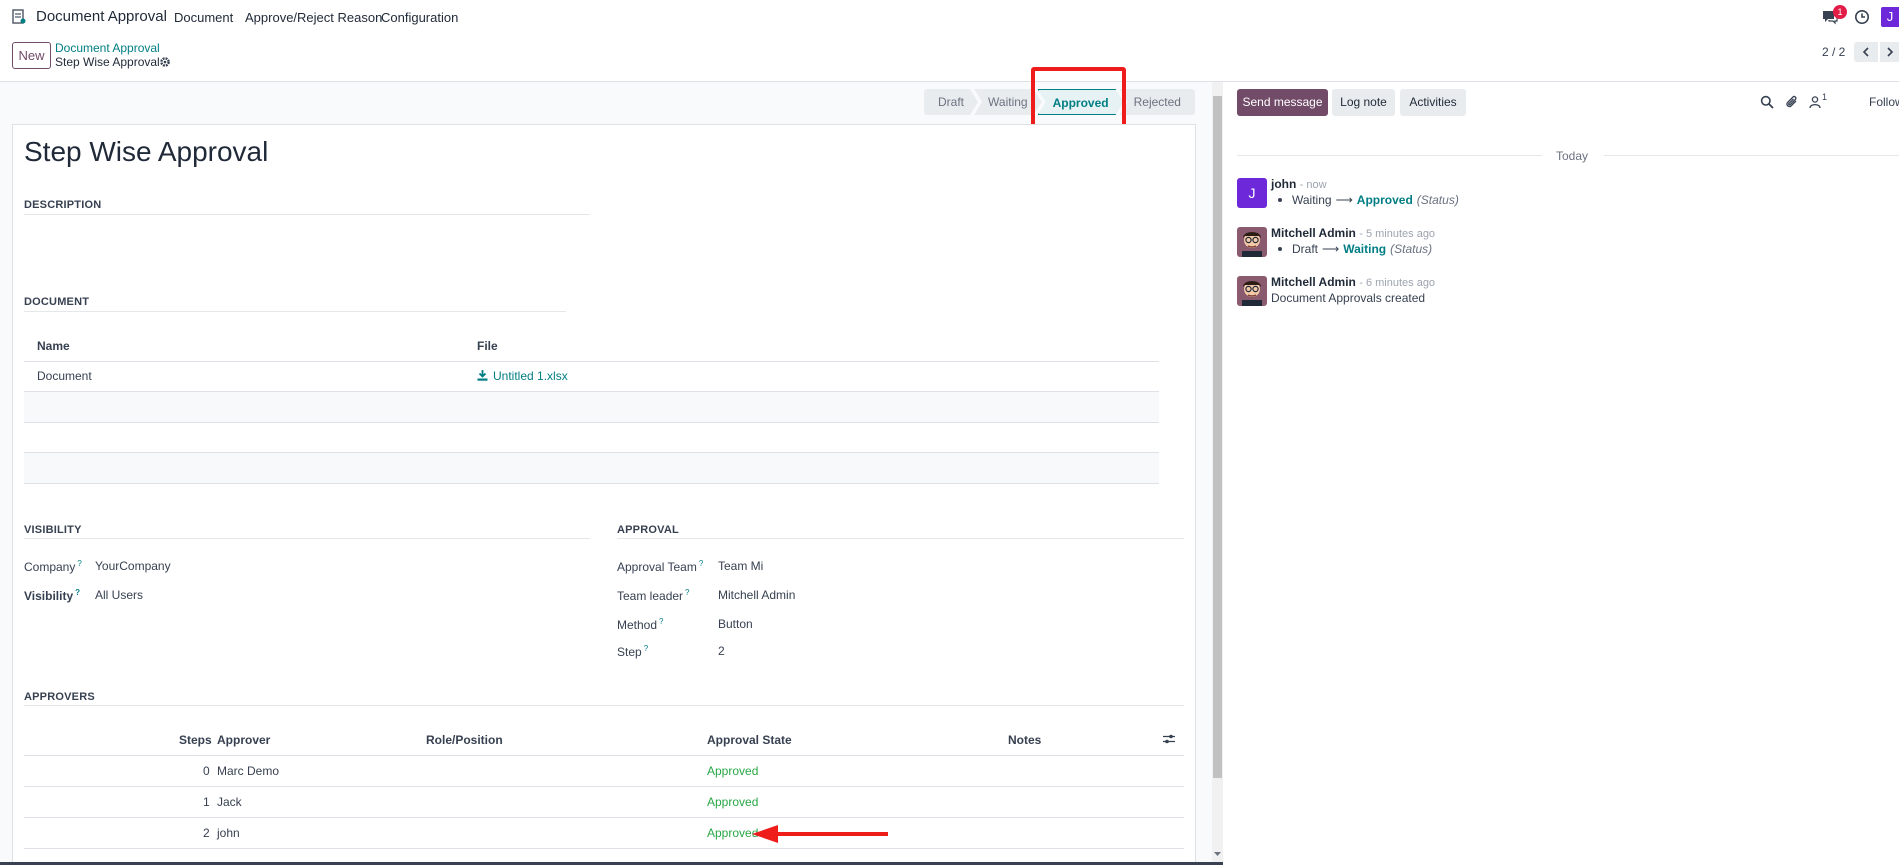 The image size is (1899, 865). Describe the element at coordinates (653, 595) in the screenshot. I see `team-leader-label: Team leader?` at that location.